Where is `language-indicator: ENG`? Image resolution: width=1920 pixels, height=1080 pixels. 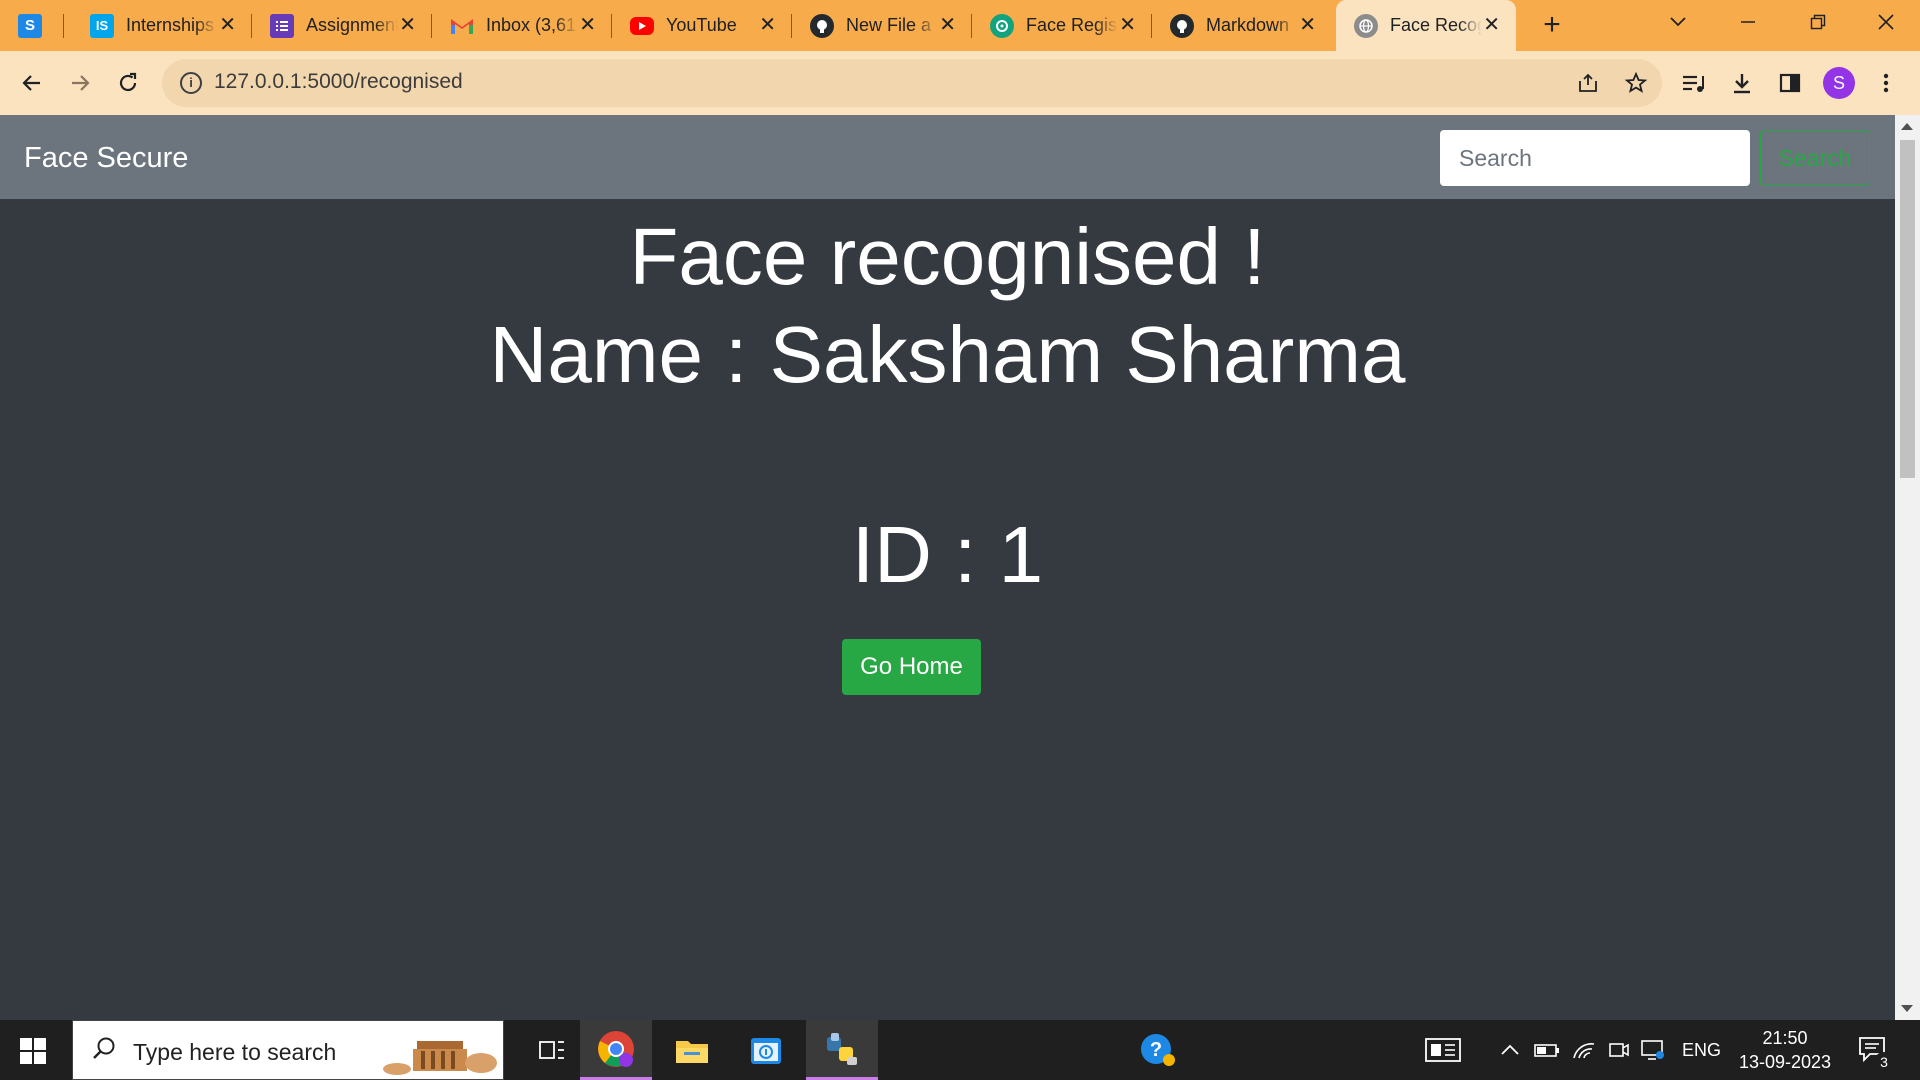
language-indicator: ENG is located at coordinates (1701, 1050).